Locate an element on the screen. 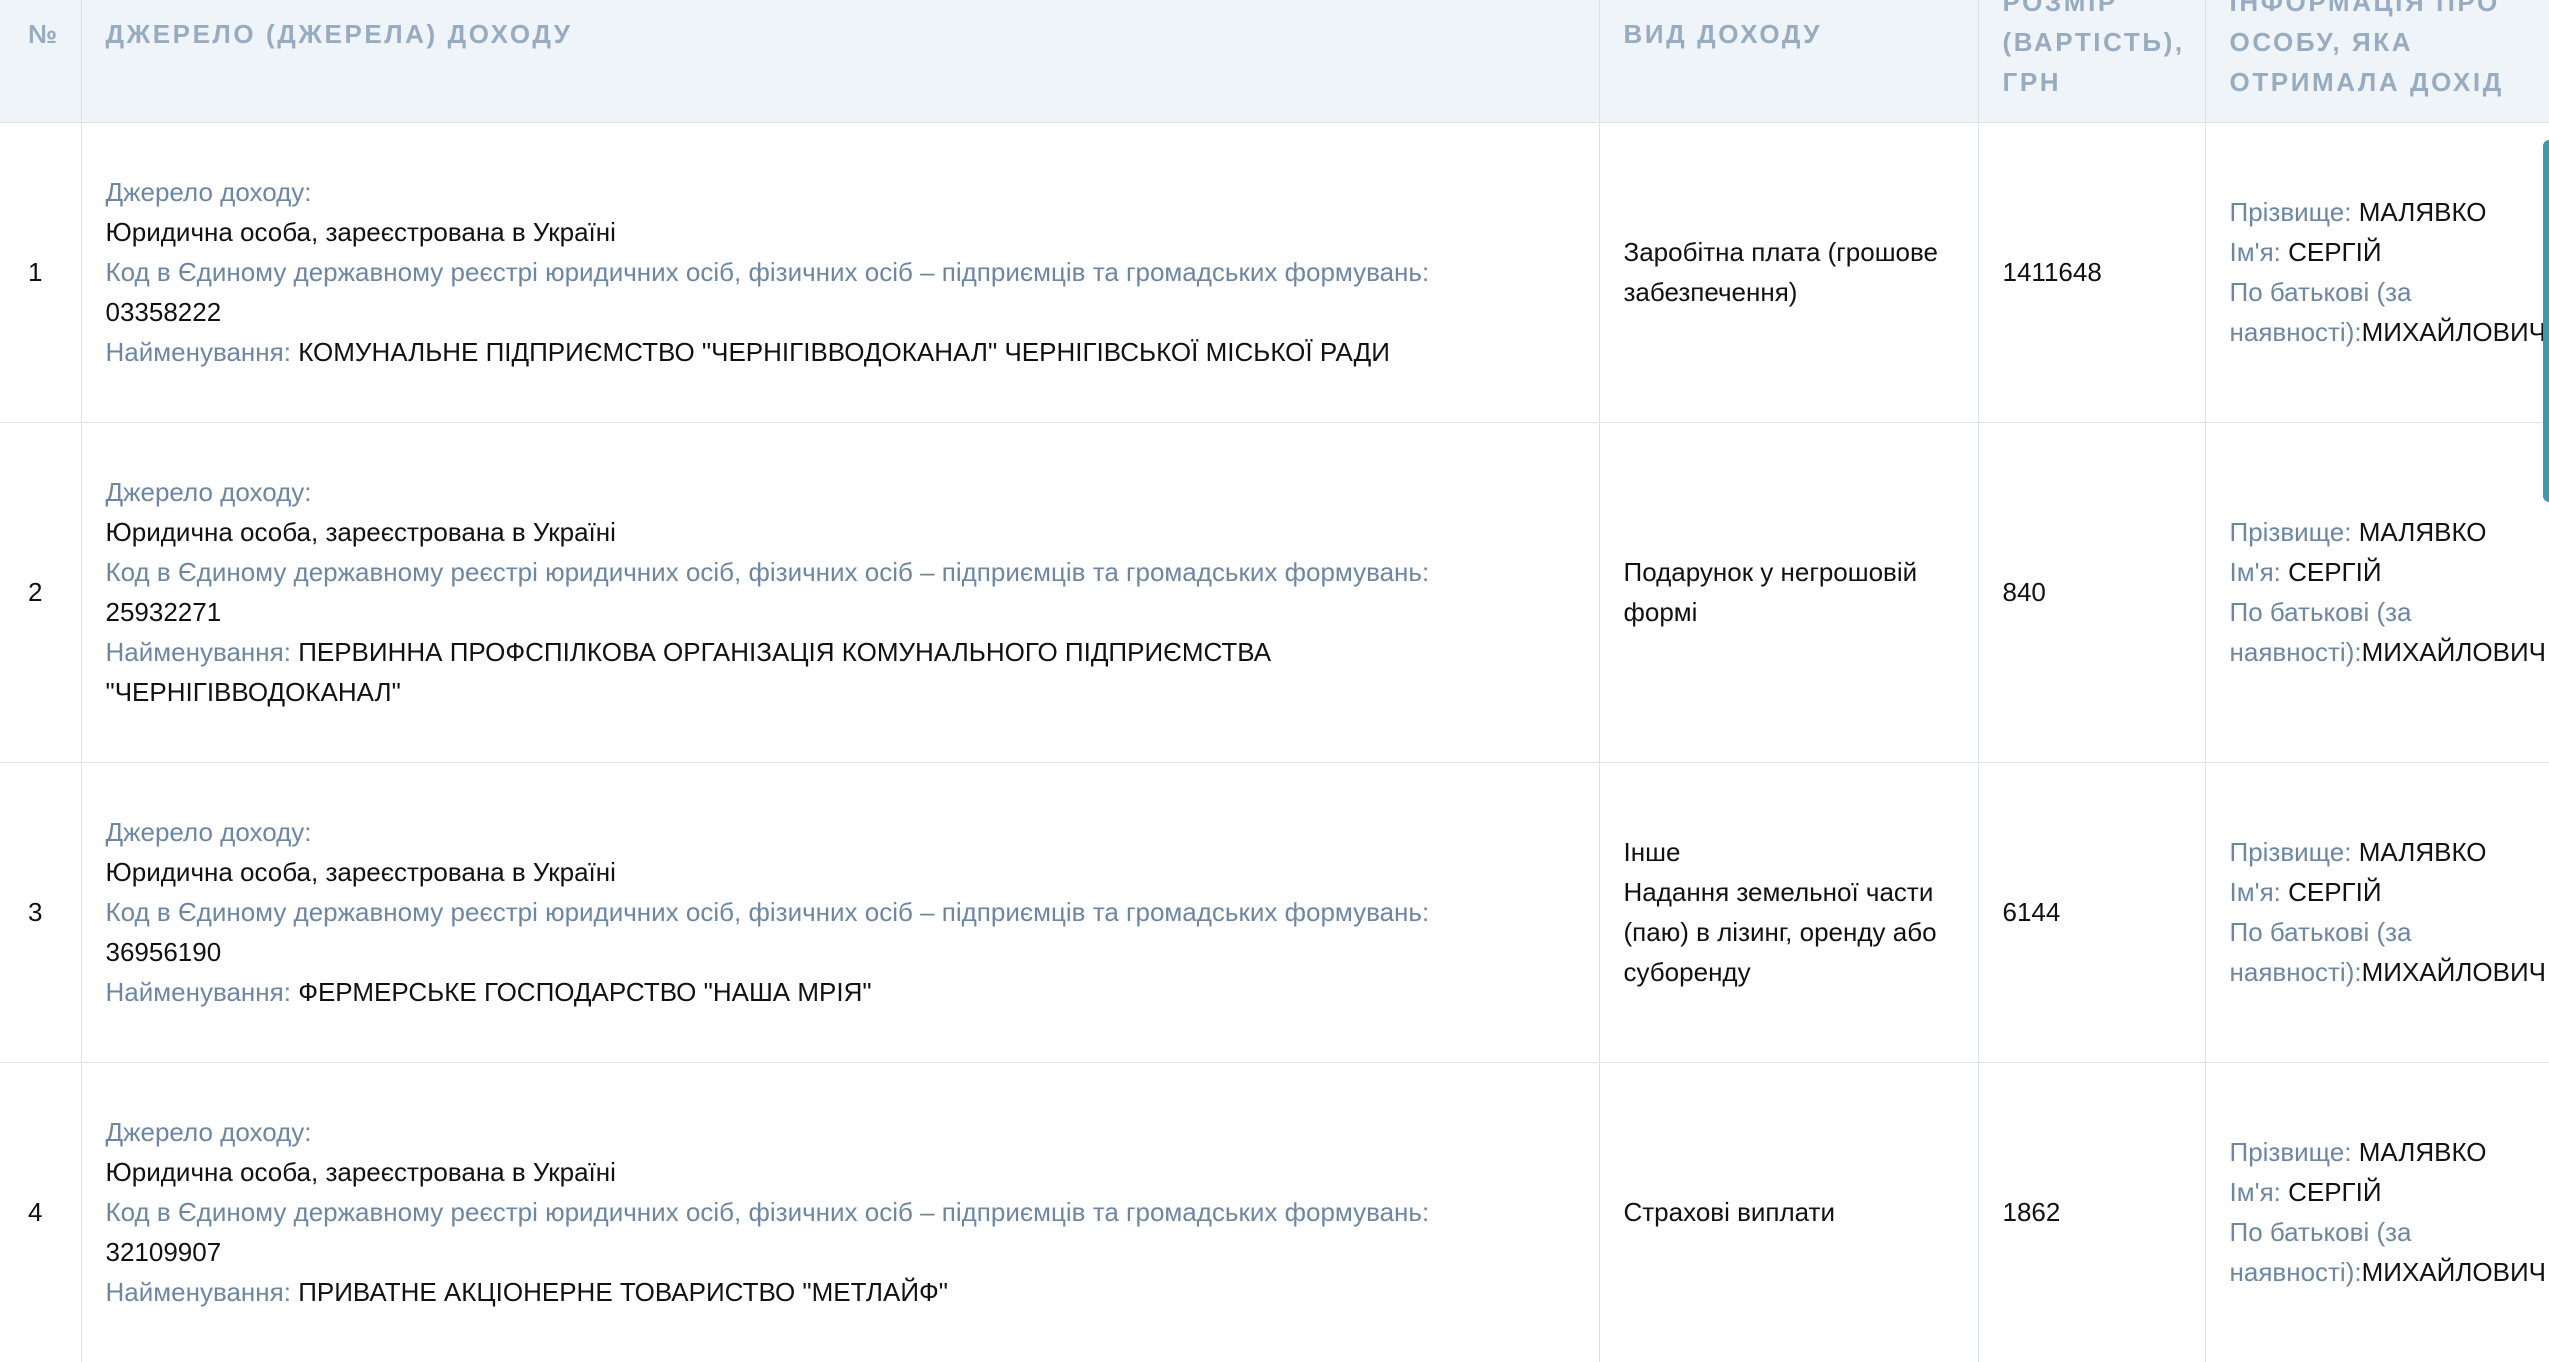  header-recipient-top: ІНФОРМАЦІЯ ПРО is located at coordinates (2364, 8).